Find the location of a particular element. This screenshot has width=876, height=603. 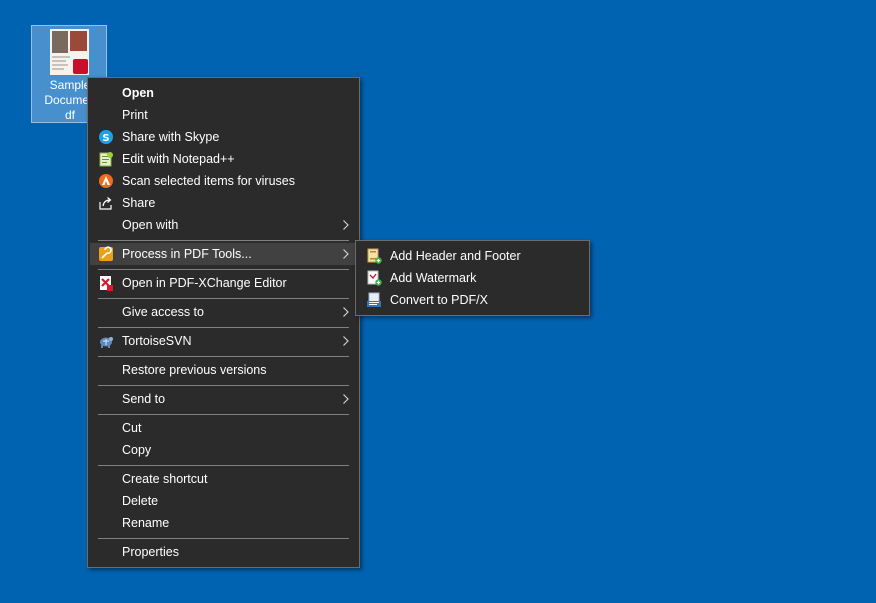

skype-icon: S is located at coordinates (106, 137).